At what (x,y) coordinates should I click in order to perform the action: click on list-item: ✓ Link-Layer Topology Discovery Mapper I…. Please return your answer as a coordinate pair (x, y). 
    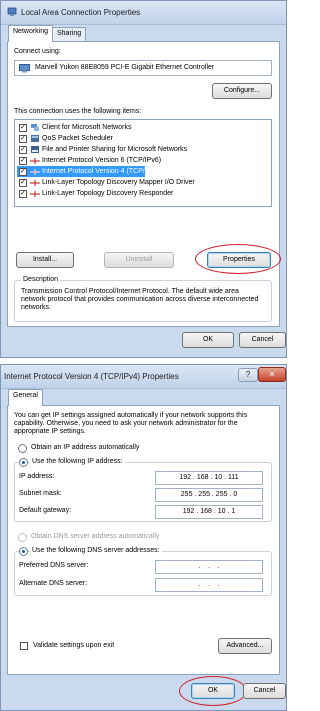
    Looking at the image, I should click on (137, 182).